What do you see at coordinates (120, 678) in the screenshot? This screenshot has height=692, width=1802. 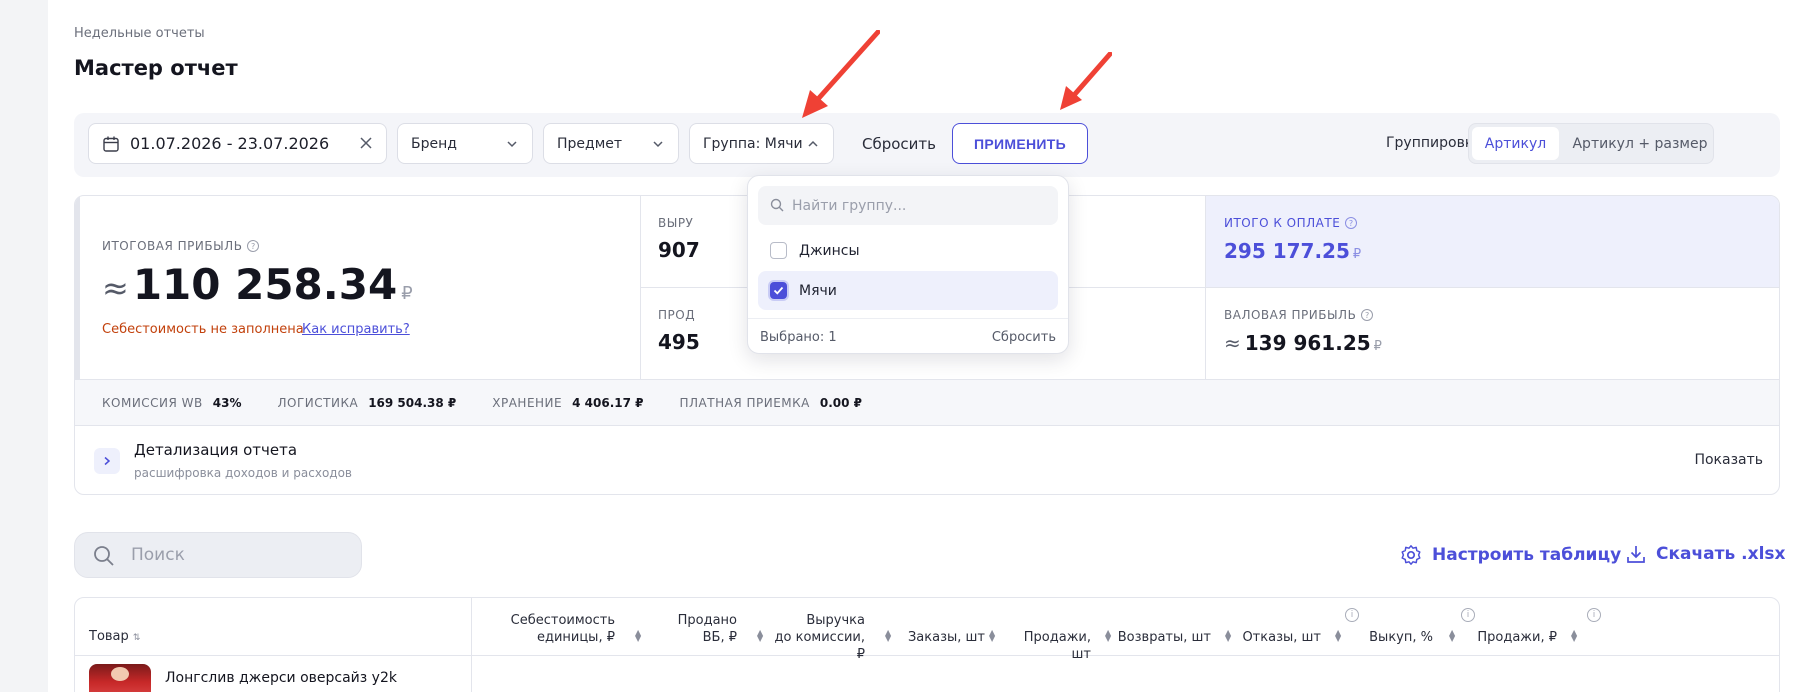 I see `product-thumbnail` at bounding box center [120, 678].